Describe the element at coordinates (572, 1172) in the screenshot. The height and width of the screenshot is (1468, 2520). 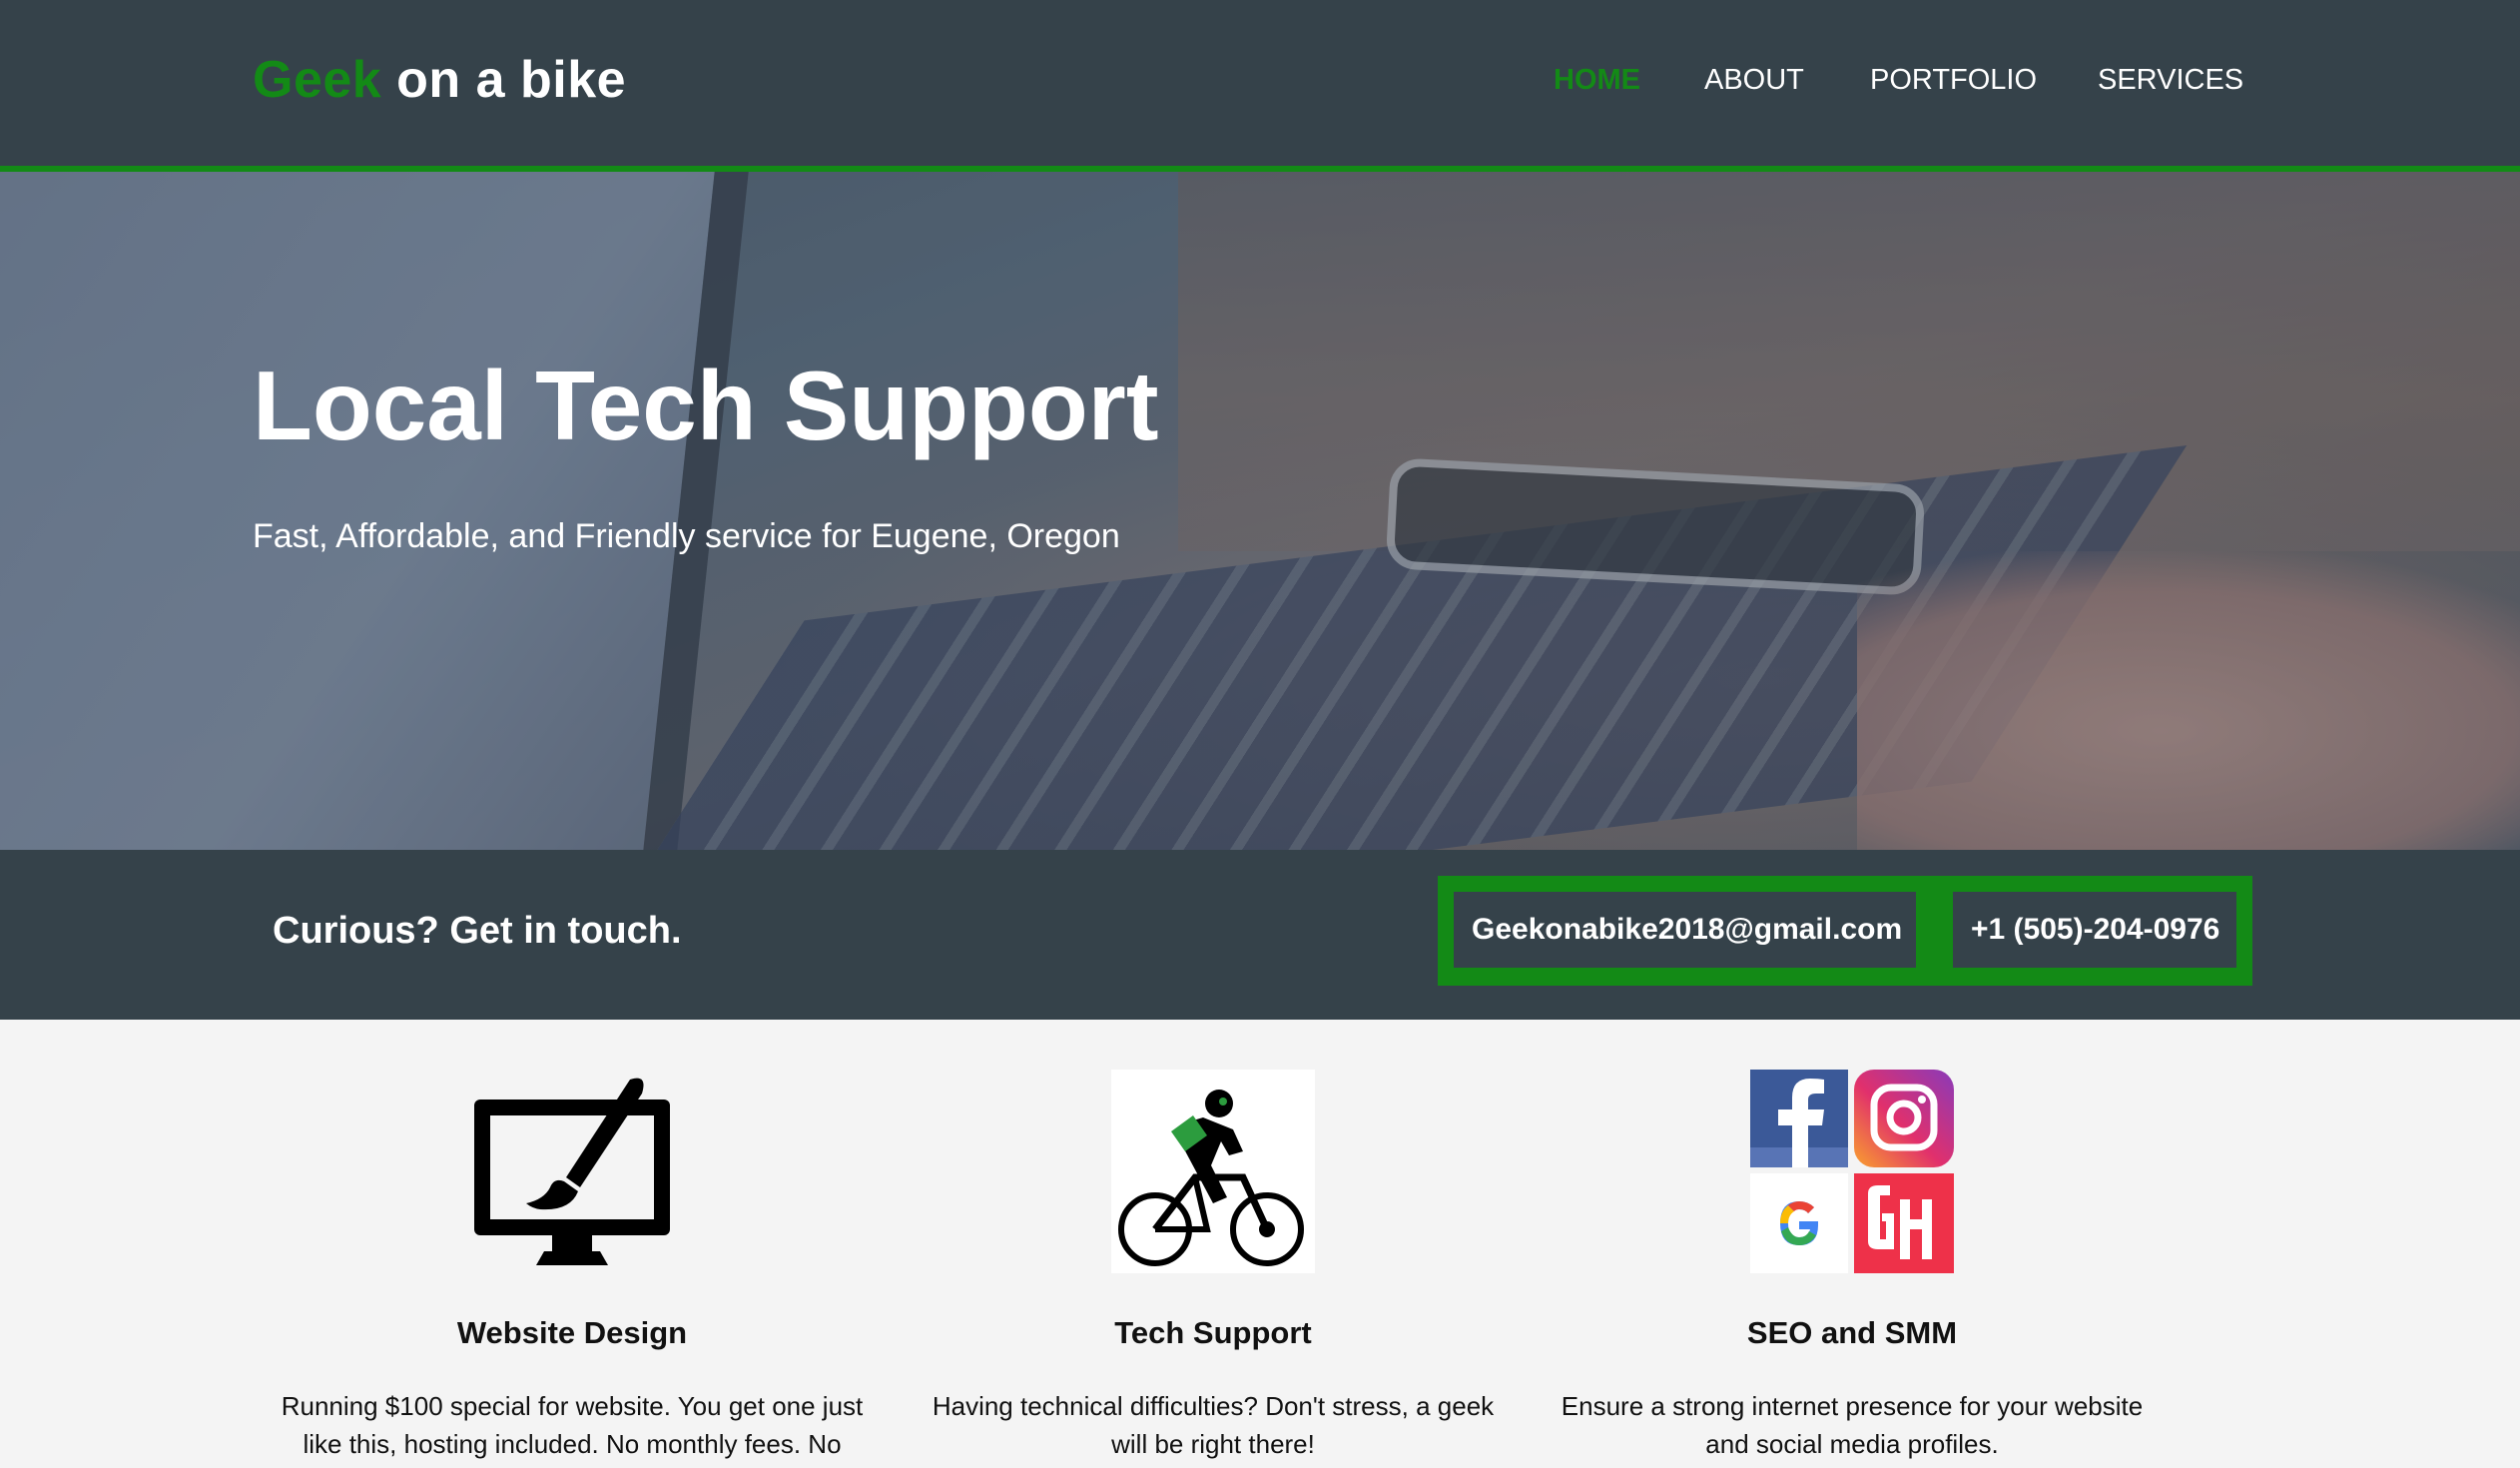
I see `monitor-paintbrush-icon` at that location.